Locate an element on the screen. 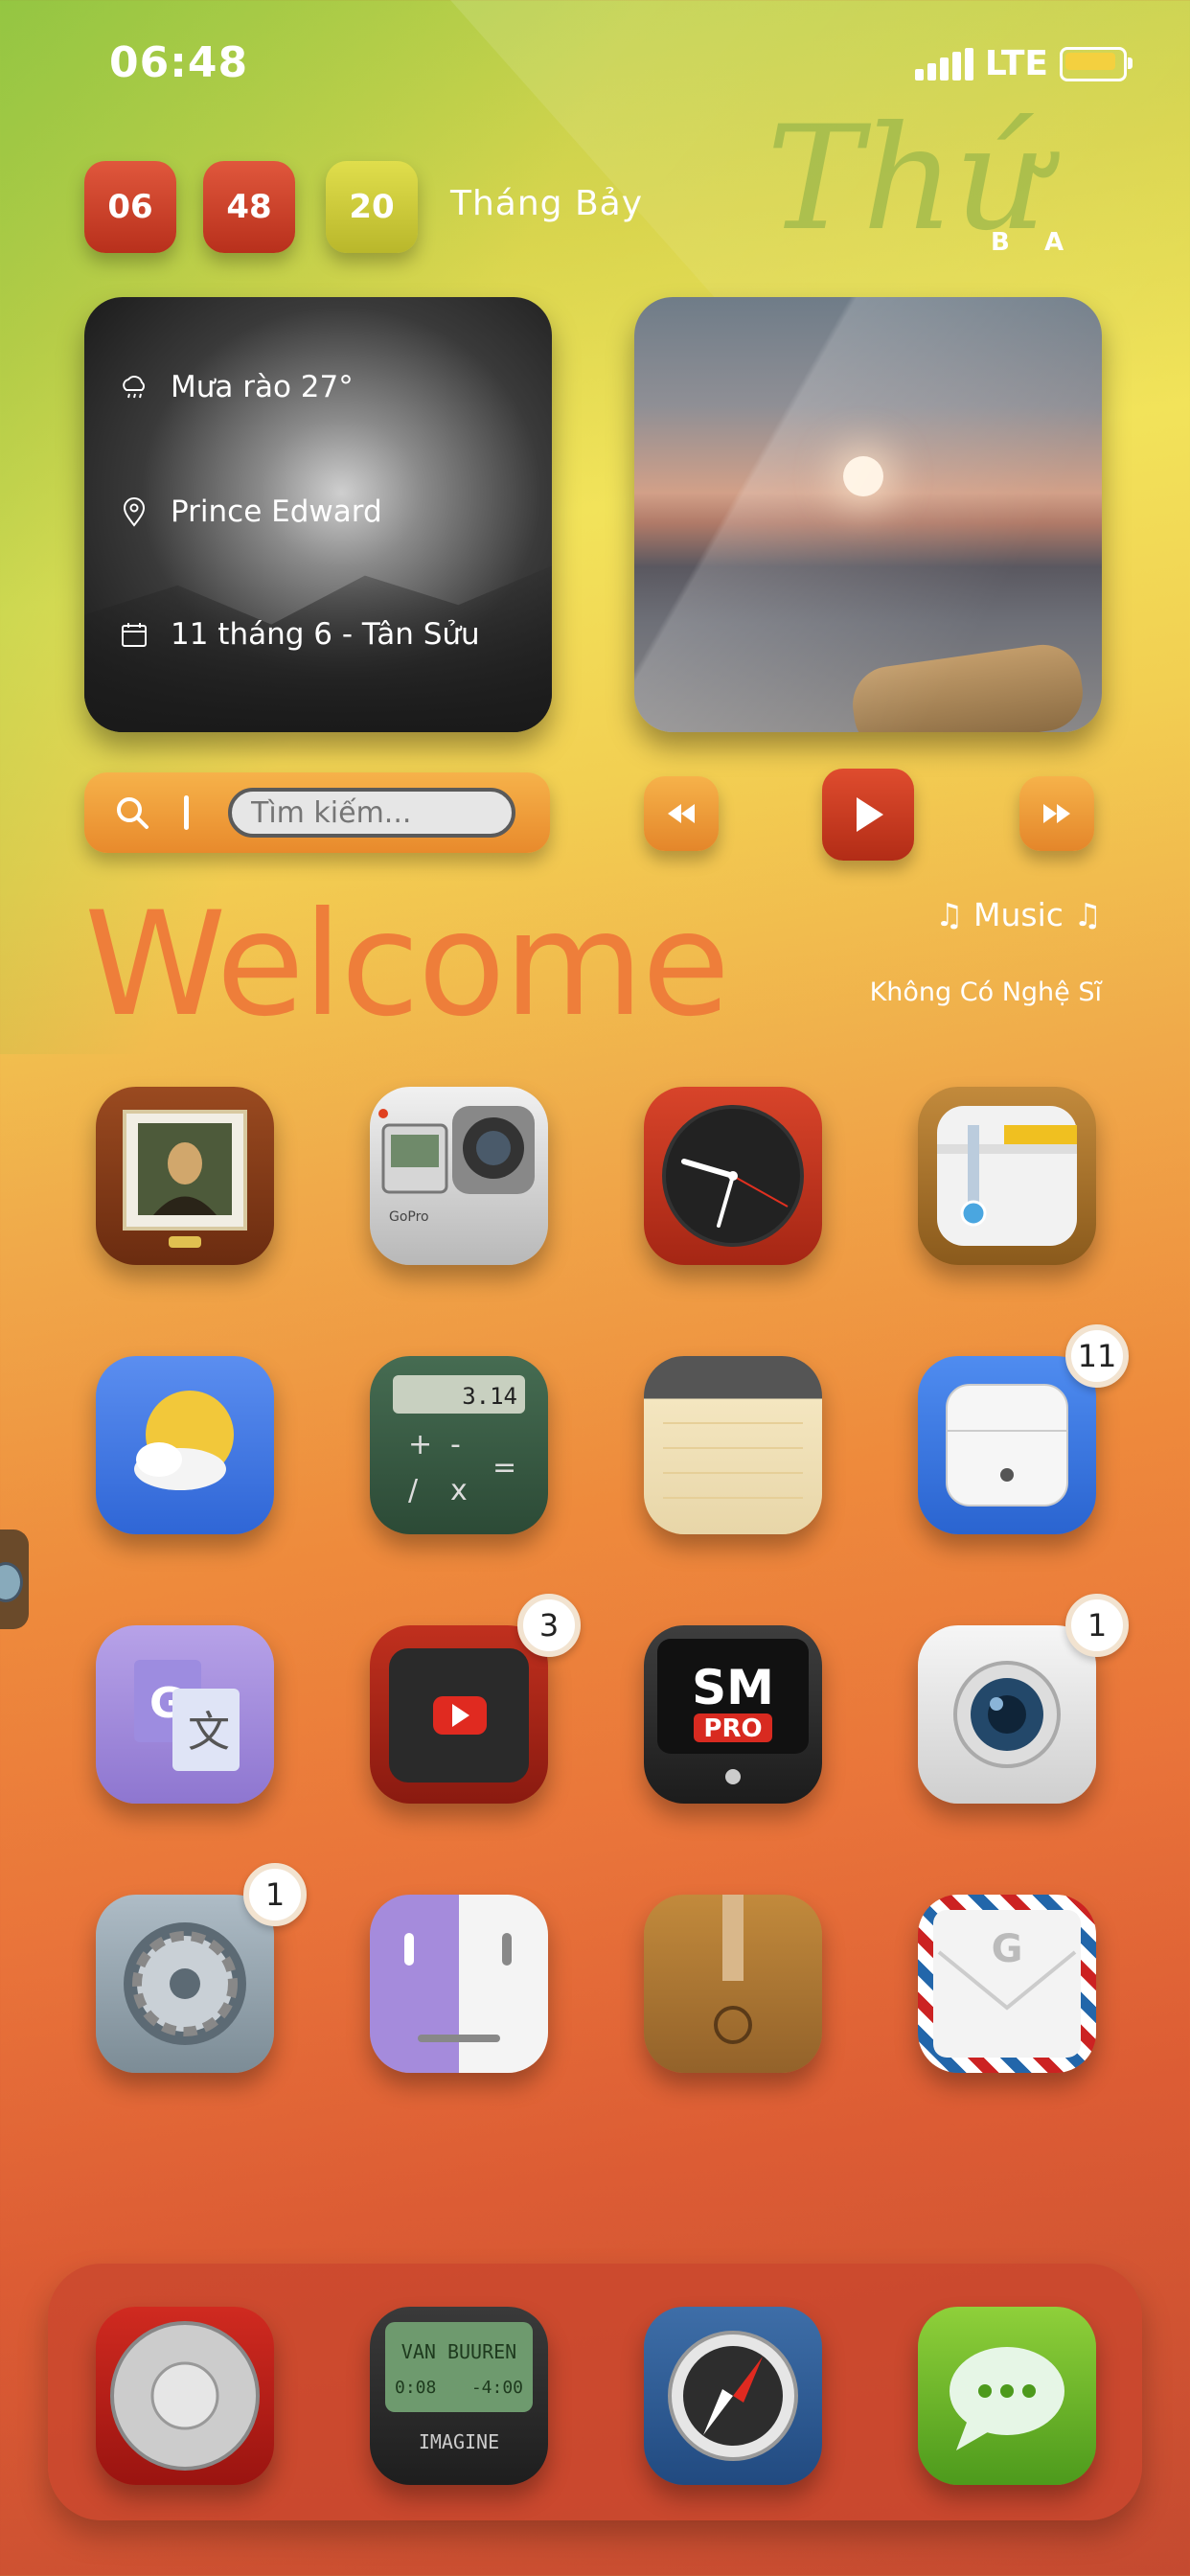 The height and width of the screenshot is (2576, 1190). app-notes is located at coordinates (733, 1445).